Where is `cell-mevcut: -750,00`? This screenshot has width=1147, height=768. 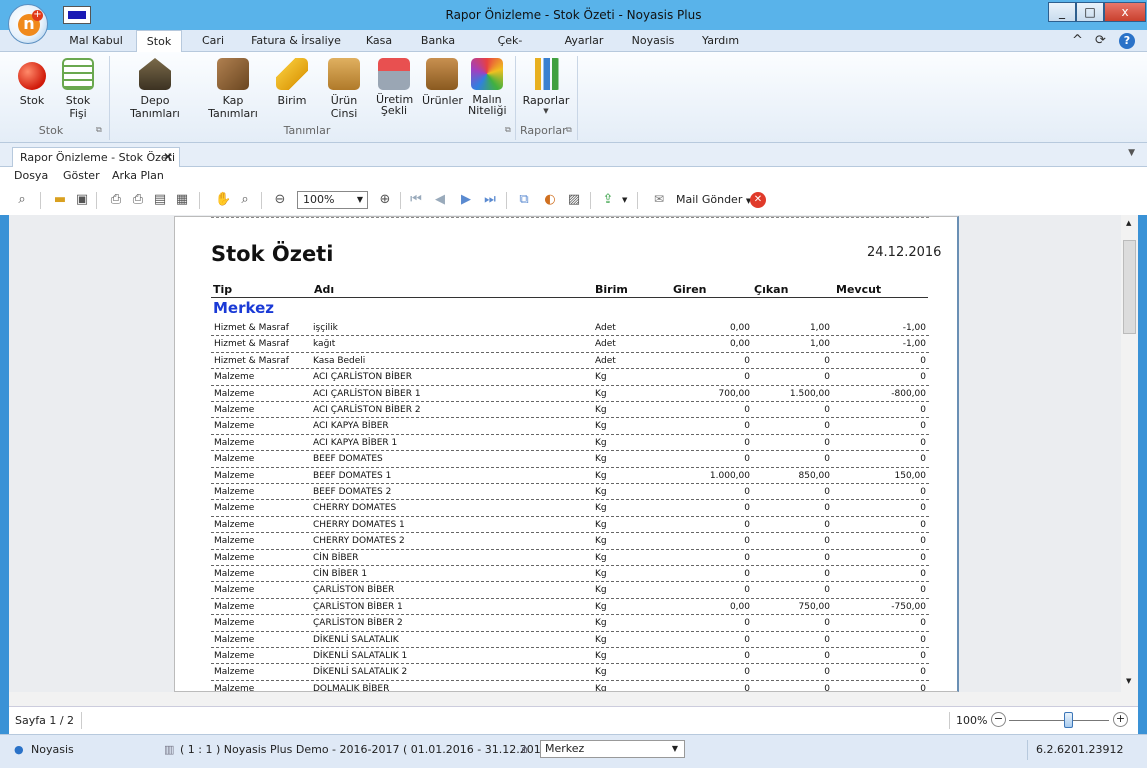
cell-mevcut: -750,00 is located at coordinates (908, 606).